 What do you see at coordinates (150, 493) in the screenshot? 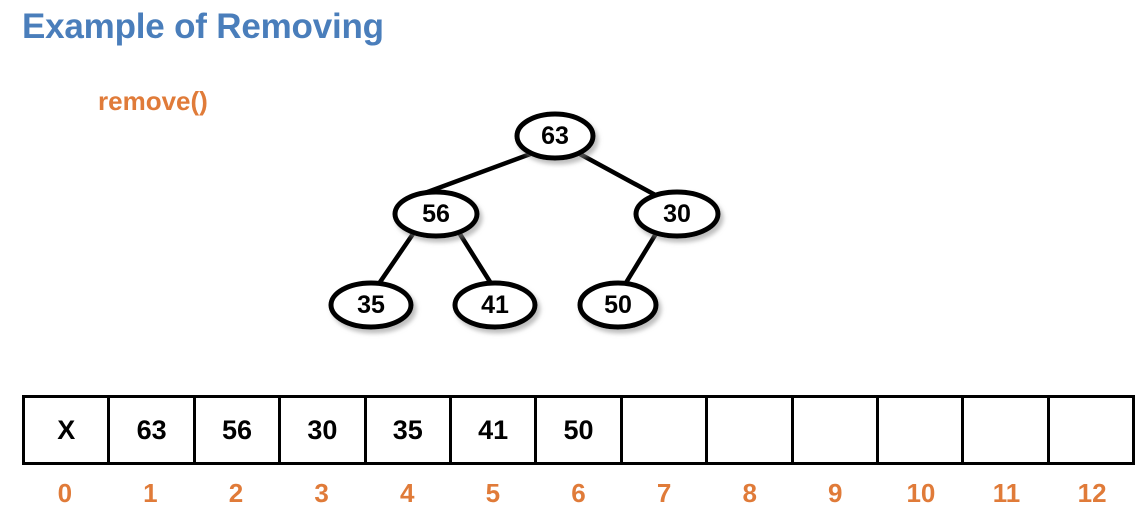
I see `array-index-1: 1` at bounding box center [150, 493].